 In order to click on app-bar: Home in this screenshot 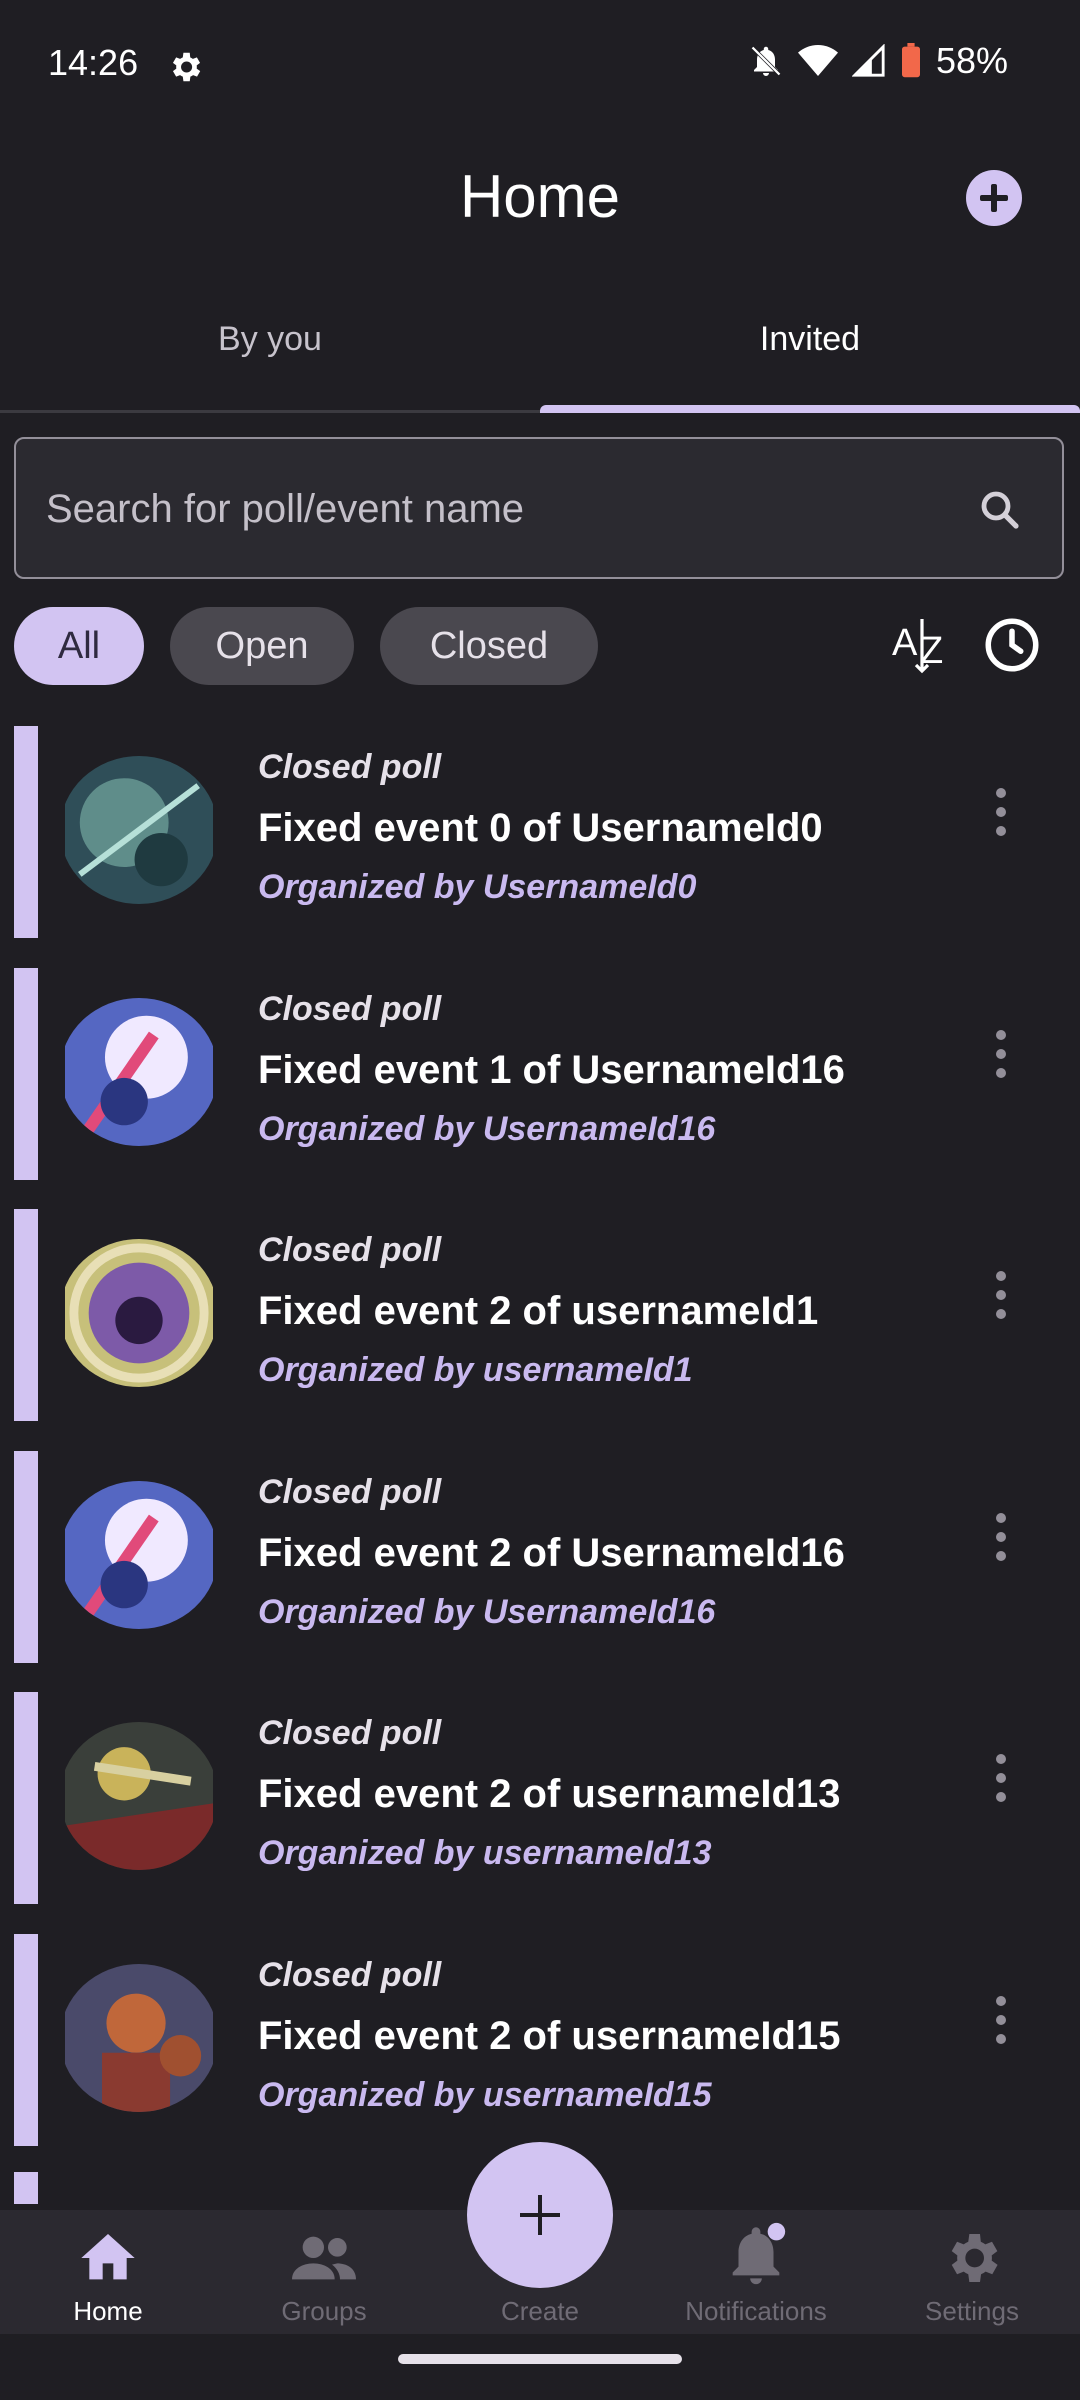, I will do `click(540, 200)`.